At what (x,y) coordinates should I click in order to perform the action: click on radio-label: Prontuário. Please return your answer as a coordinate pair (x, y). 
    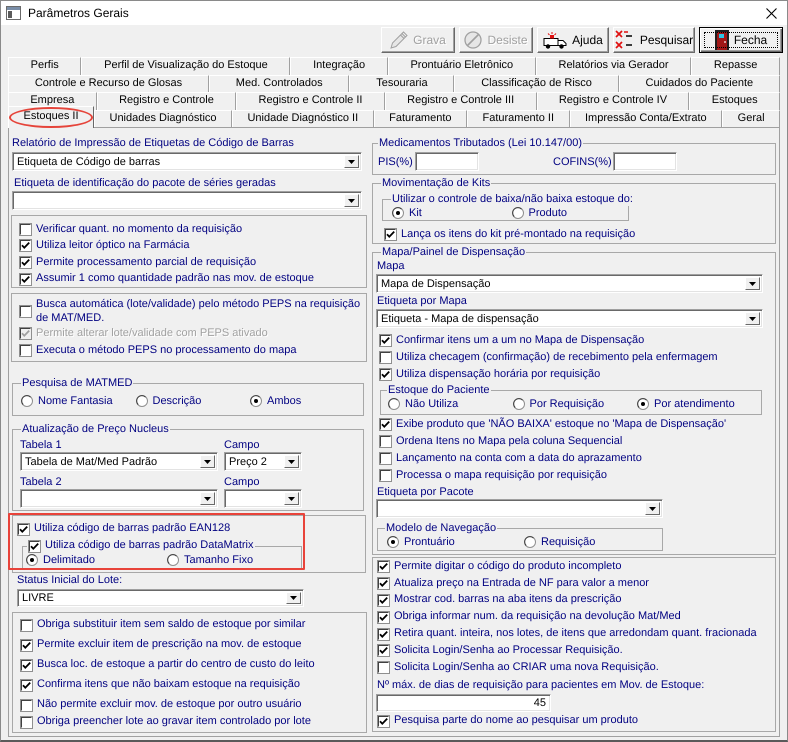
    Looking at the image, I should click on (429, 542).